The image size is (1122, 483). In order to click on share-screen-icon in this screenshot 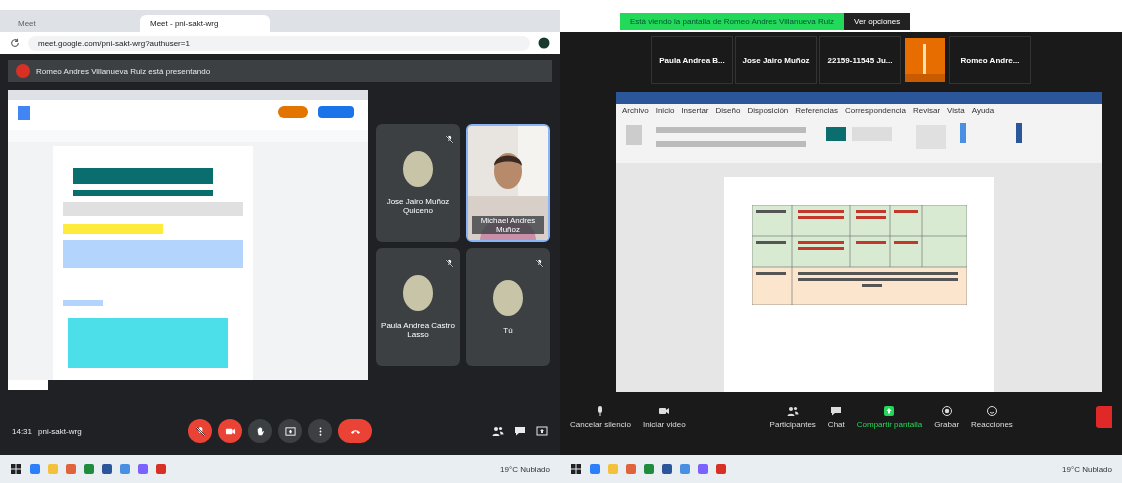, I will do `click(889, 411)`.